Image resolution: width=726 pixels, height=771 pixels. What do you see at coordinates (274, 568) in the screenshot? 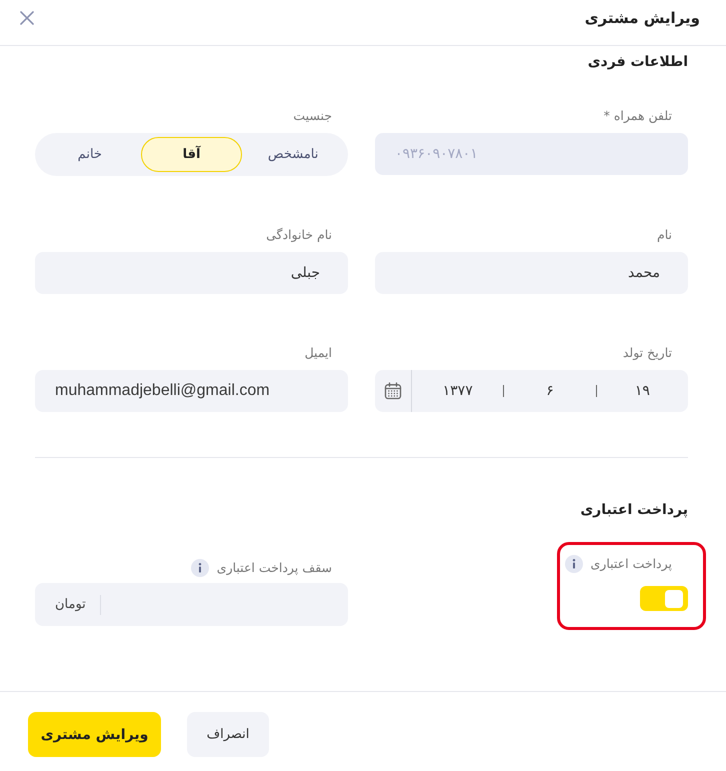
I see `field-label: سقف پرداخت اعتباری` at bounding box center [274, 568].